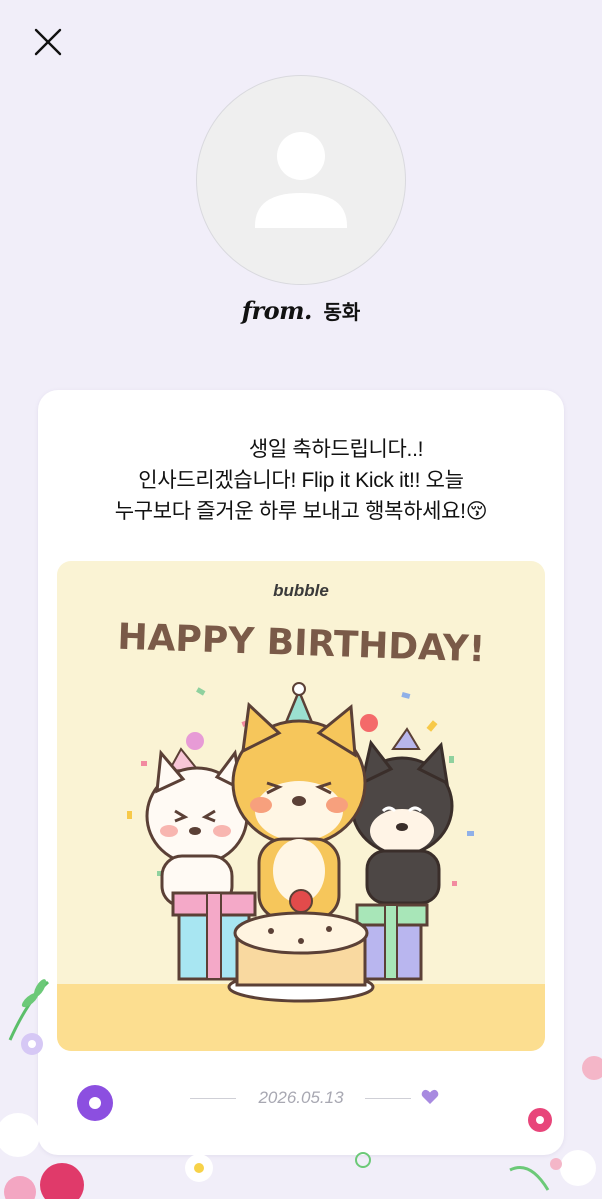 This screenshot has width=602, height=1199. I want to click on sender-name: 동화, so click(342, 313).